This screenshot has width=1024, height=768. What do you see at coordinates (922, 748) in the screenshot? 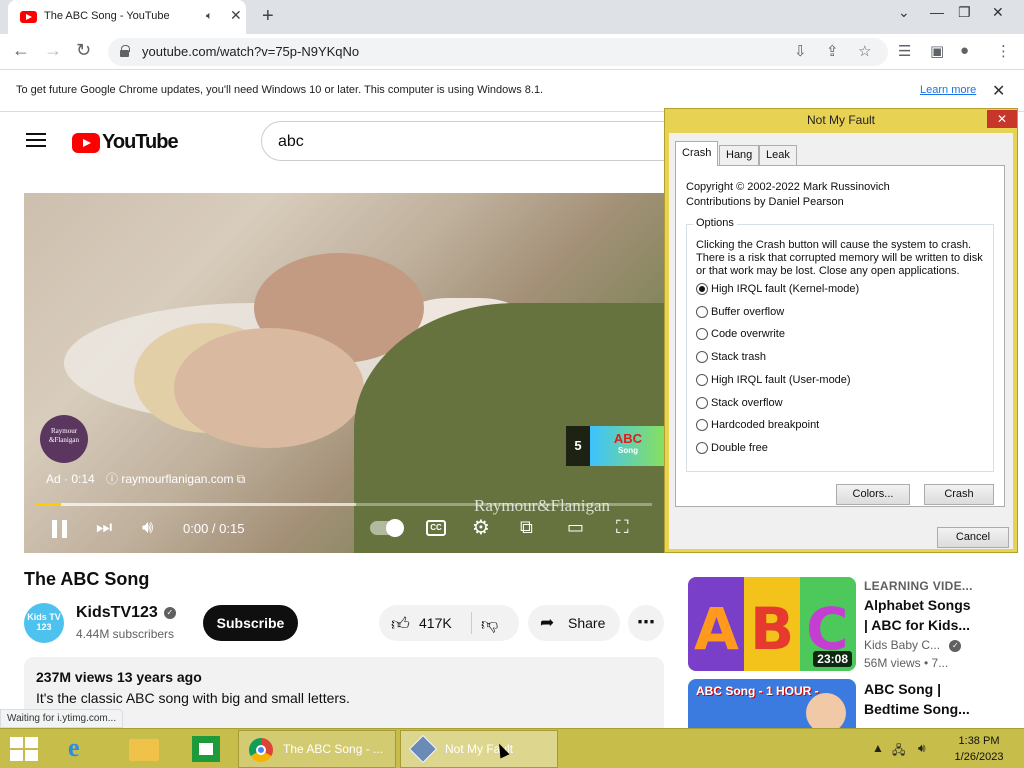
I see `volume-tray-icon: 🔊︎` at bounding box center [922, 748].